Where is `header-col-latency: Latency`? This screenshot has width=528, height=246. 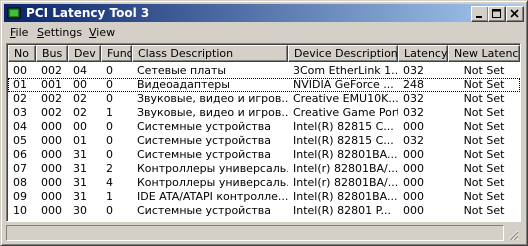 header-col-latency: Latency is located at coordinates (423, 53).